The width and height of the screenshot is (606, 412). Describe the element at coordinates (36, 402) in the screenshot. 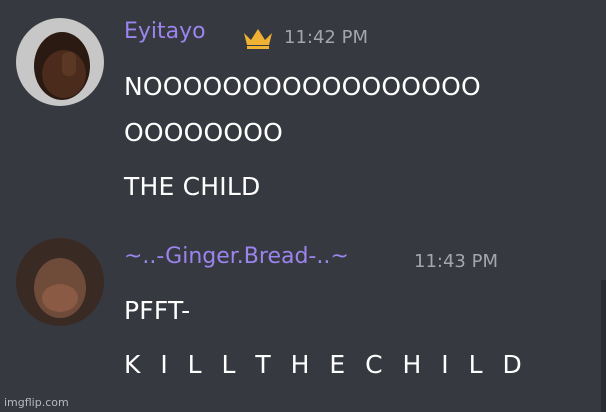

I see `watermark: imgflip.com` at that location.